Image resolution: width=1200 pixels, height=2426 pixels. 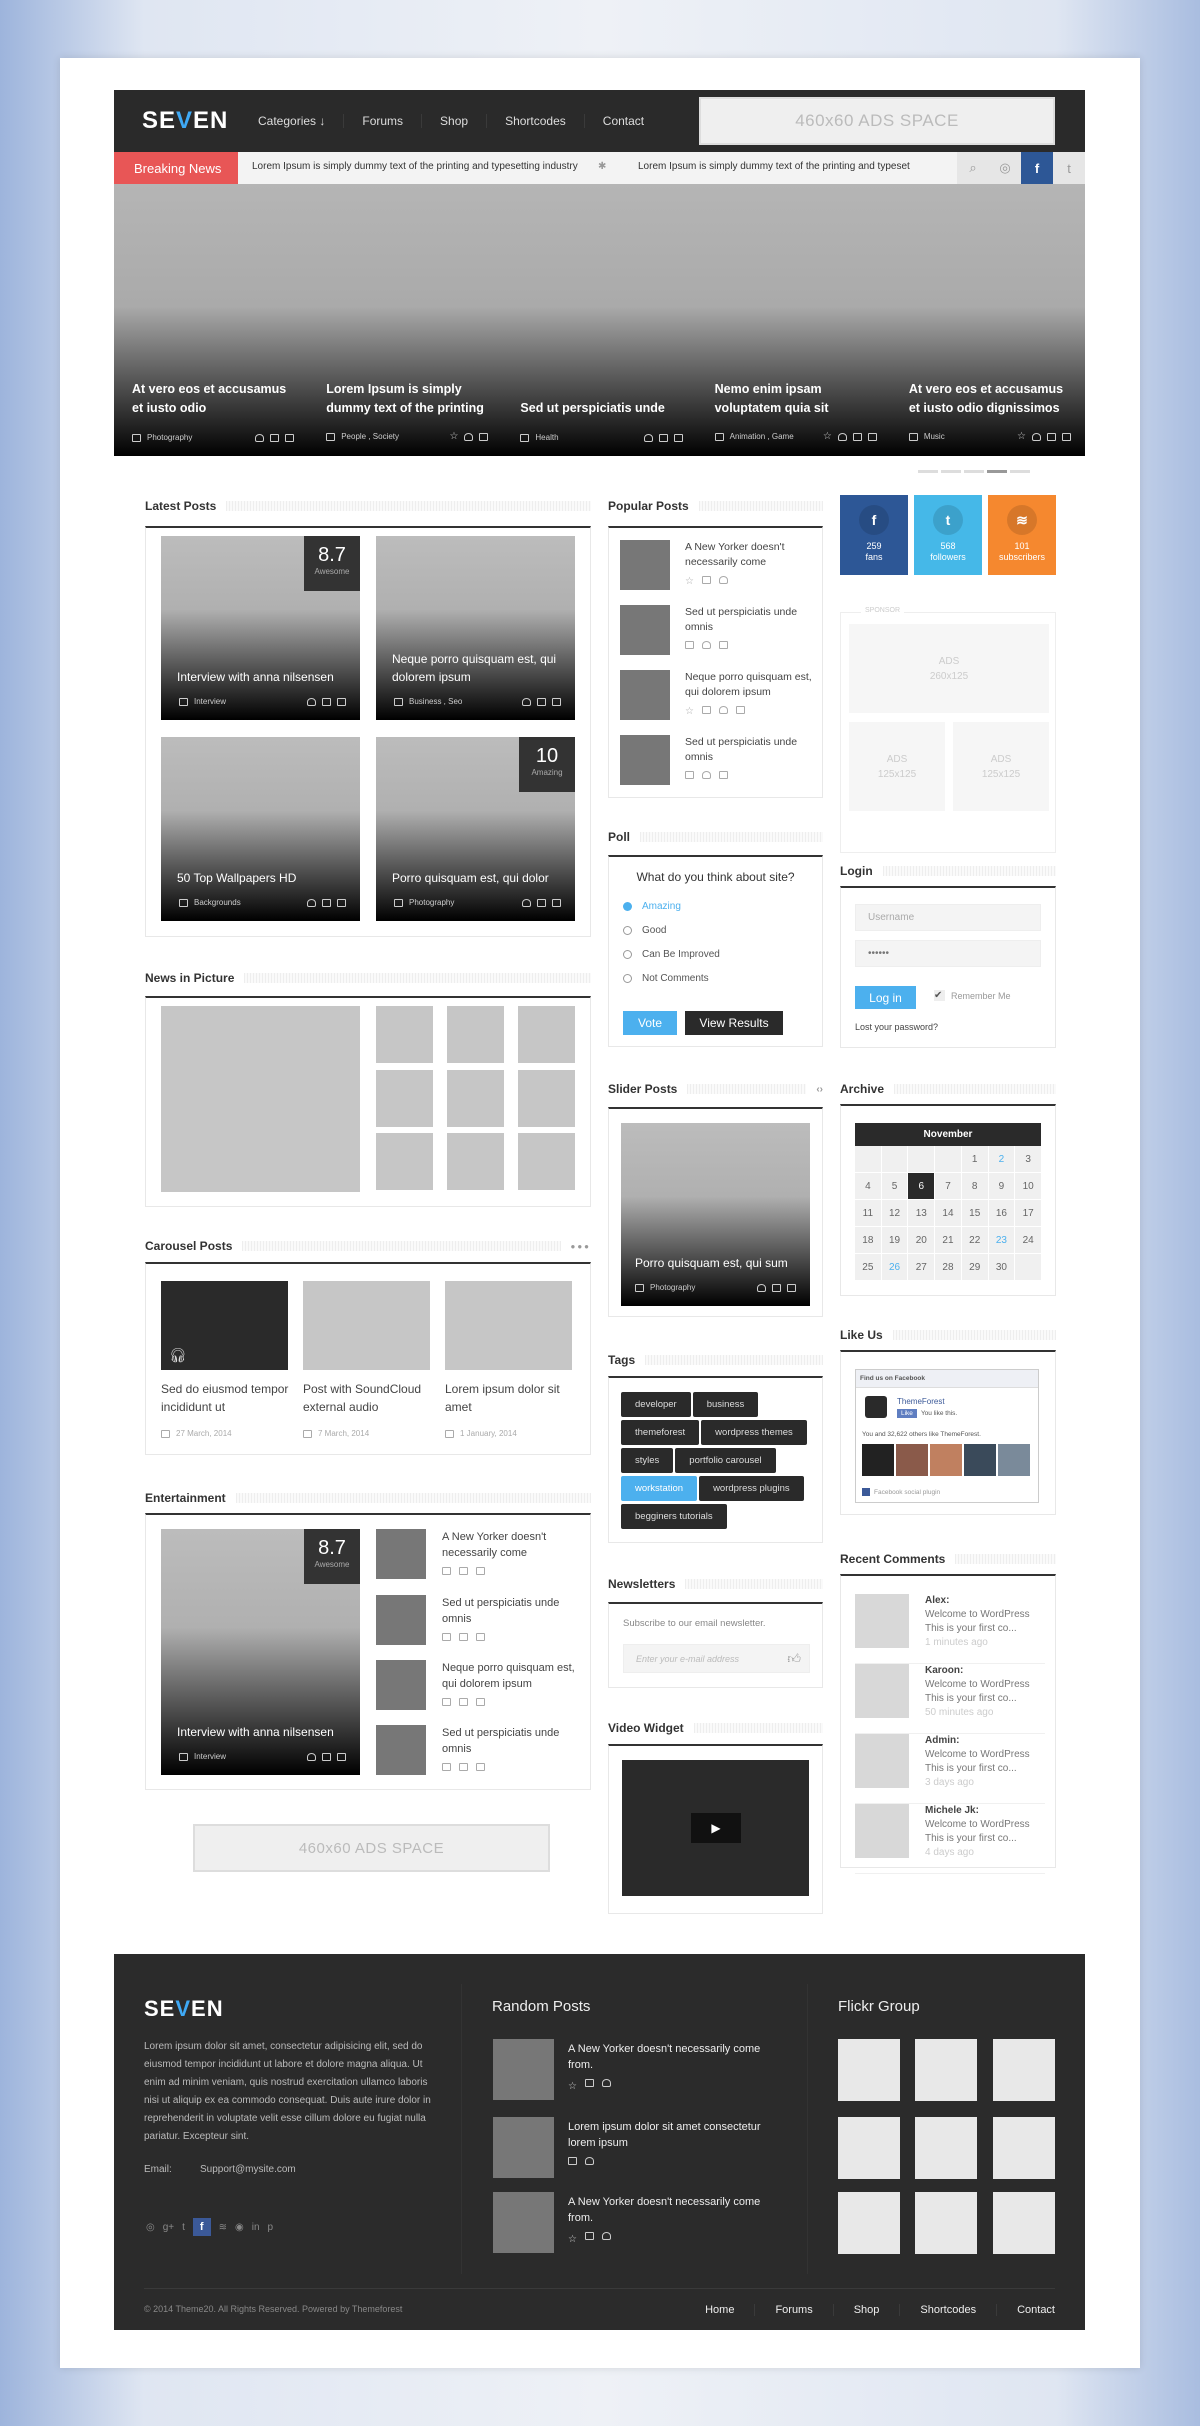 I want to click on post-category: Business , Seo, so click(x=462, y=701).